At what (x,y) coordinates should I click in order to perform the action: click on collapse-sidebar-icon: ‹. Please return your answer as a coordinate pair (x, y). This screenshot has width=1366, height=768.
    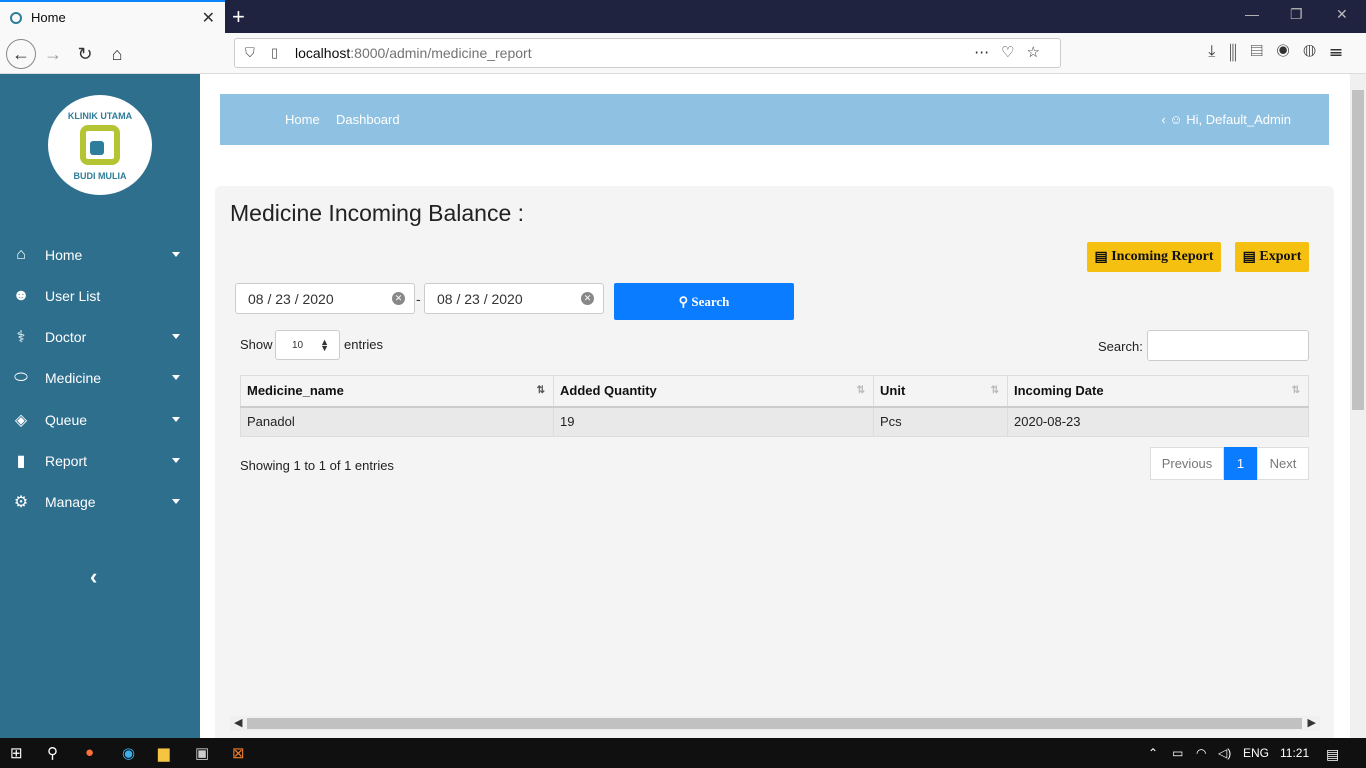
    Looking at the image, I should click on (93, 577).